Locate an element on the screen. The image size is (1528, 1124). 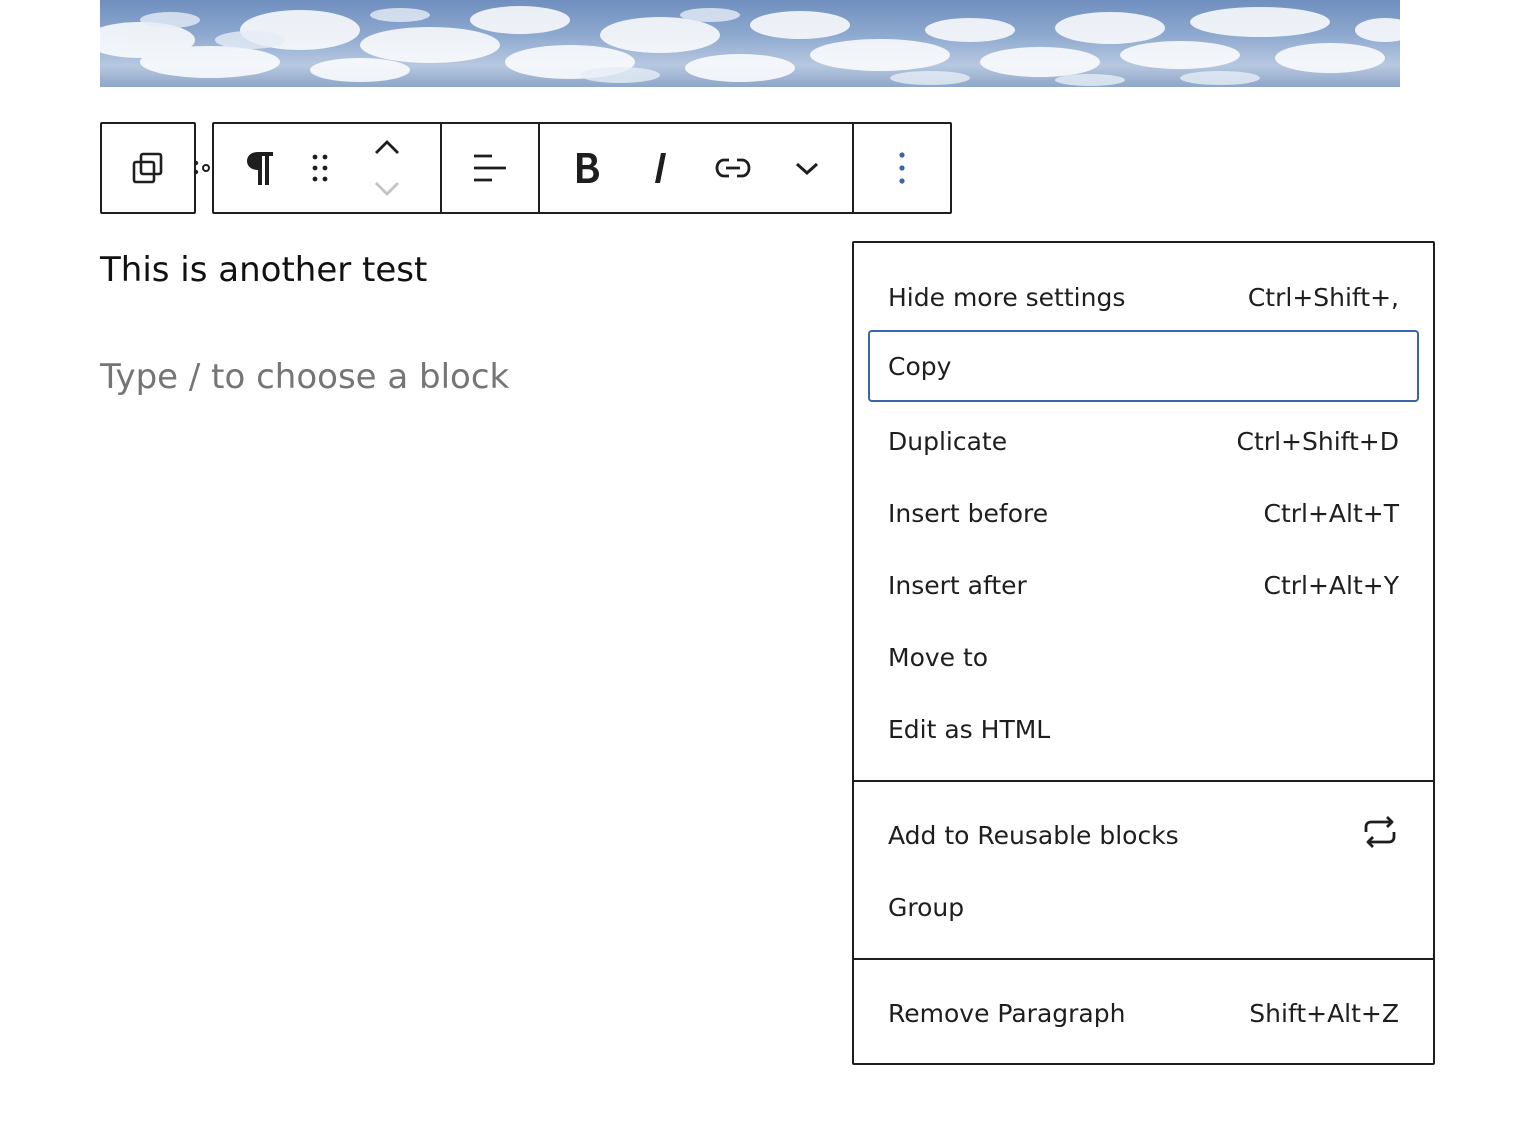
align-button is located at coordinates (490, 168).